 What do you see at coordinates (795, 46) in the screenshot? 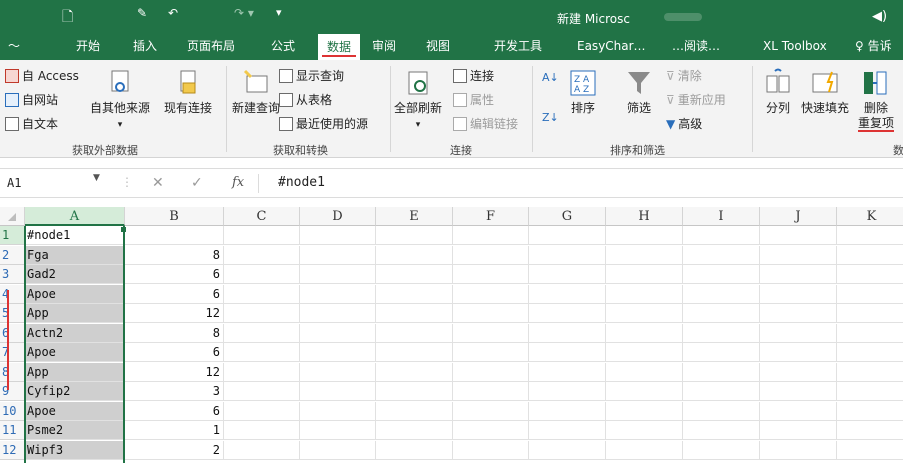
I see `tab-xl-toolbox: XL Toolbox` at bounding box center [795, 46].